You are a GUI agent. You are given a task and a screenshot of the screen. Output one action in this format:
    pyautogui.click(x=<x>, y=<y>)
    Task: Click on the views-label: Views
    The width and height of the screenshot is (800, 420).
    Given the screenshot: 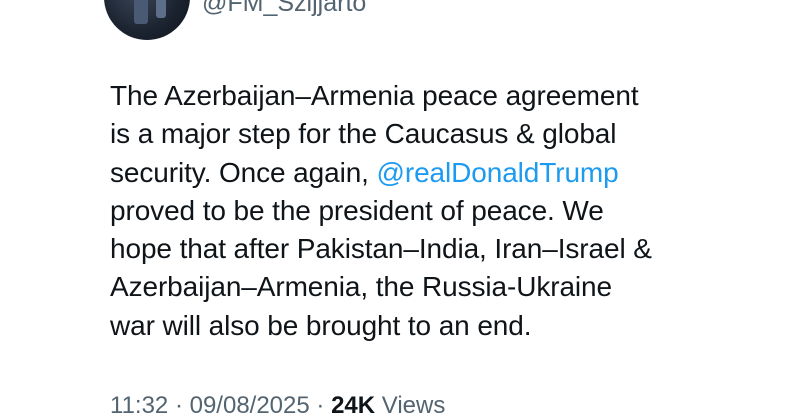 What is the action you would take?
    pyautogui.click(x=410, y=405)
    